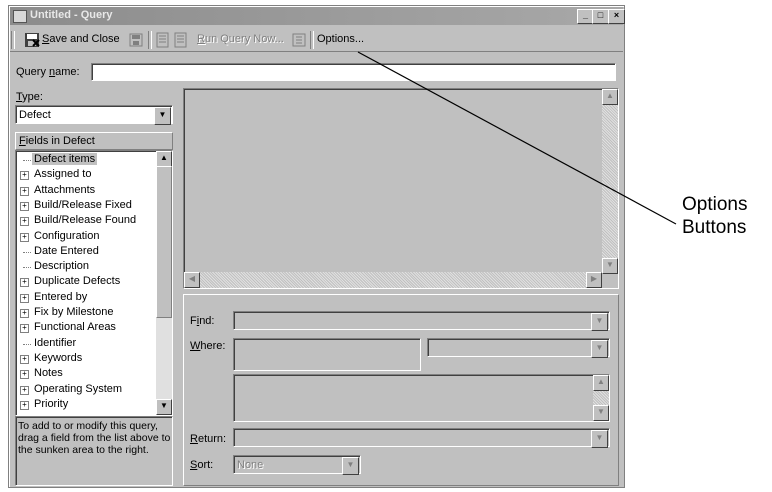 This screenshot has width=772, height=492. I want to click on callout-label: Options Buttons, so click(714, 216).